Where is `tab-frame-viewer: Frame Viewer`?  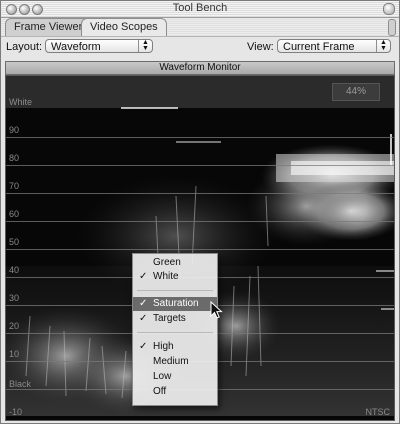
tab-frame-viewer: Frame Viewer is located at coordinates (48, 27).